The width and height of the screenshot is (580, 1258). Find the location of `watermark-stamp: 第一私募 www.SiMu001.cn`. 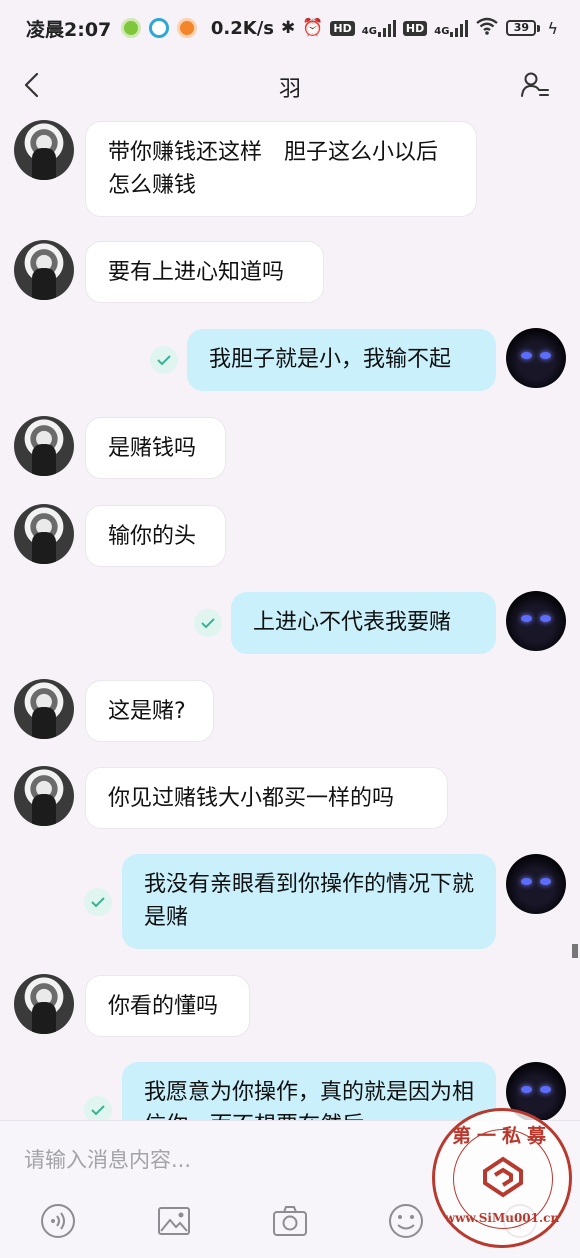

watermark-stamp: 第一私募 www.SiMu001.cn is located at coordinates (502, 1178).